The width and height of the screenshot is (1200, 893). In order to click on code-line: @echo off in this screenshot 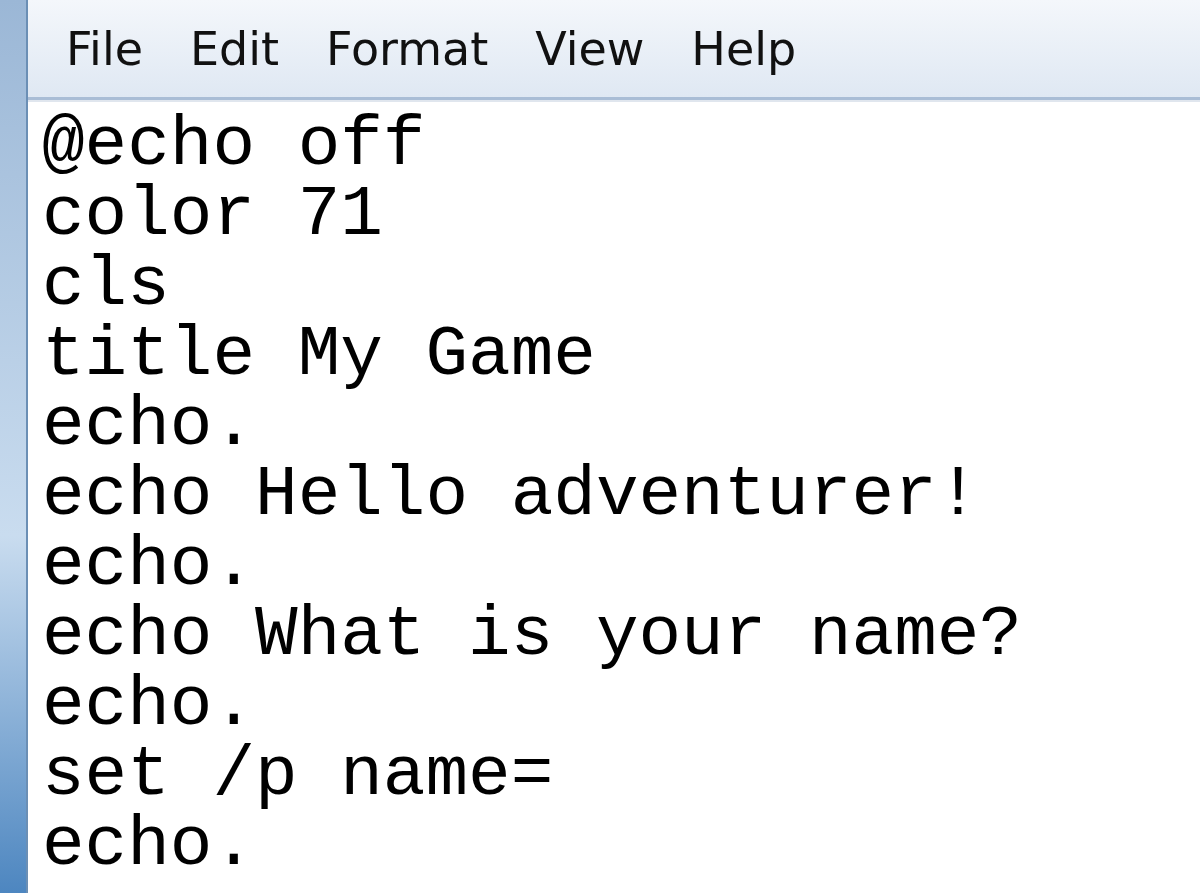, I will do `click(234, 145)`.